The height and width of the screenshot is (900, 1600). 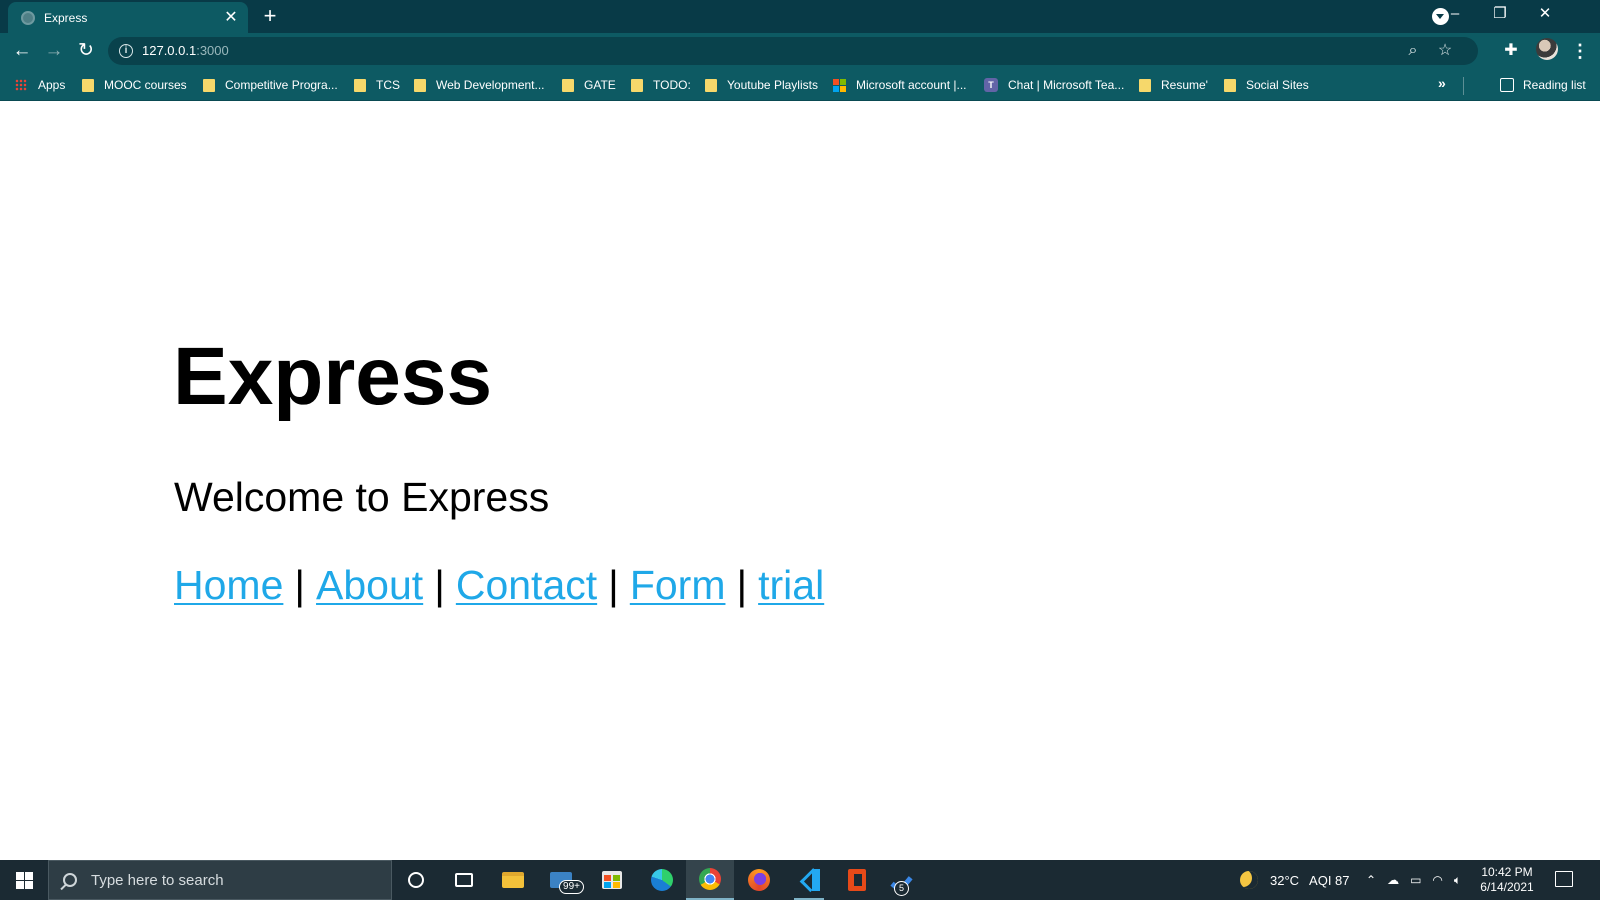 What do you see at coordinates (464, 880) in the screenshot?
I see `task-view-icon` at bounding box center [464, 880].